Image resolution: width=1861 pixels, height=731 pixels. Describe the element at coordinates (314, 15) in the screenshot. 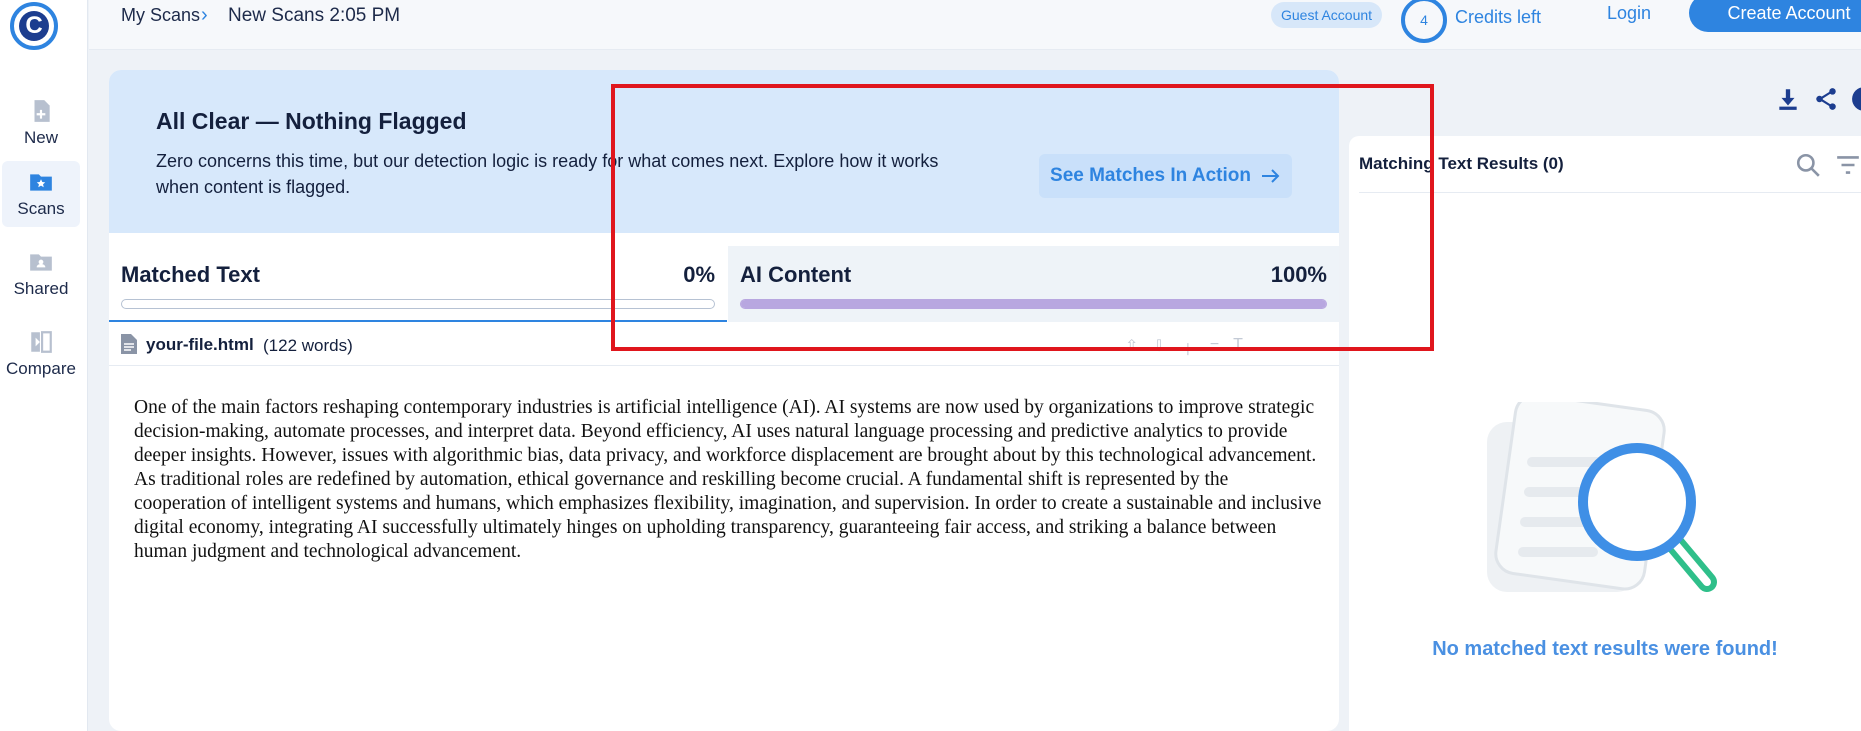

I see `breadcrumb-current: New Scans 2:05 PM` at that location.